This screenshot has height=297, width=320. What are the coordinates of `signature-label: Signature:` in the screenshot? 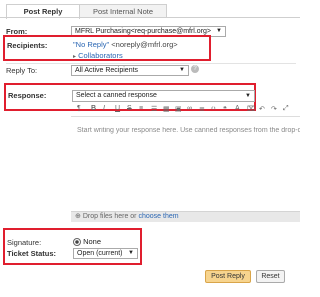 It's located at (24, 242).